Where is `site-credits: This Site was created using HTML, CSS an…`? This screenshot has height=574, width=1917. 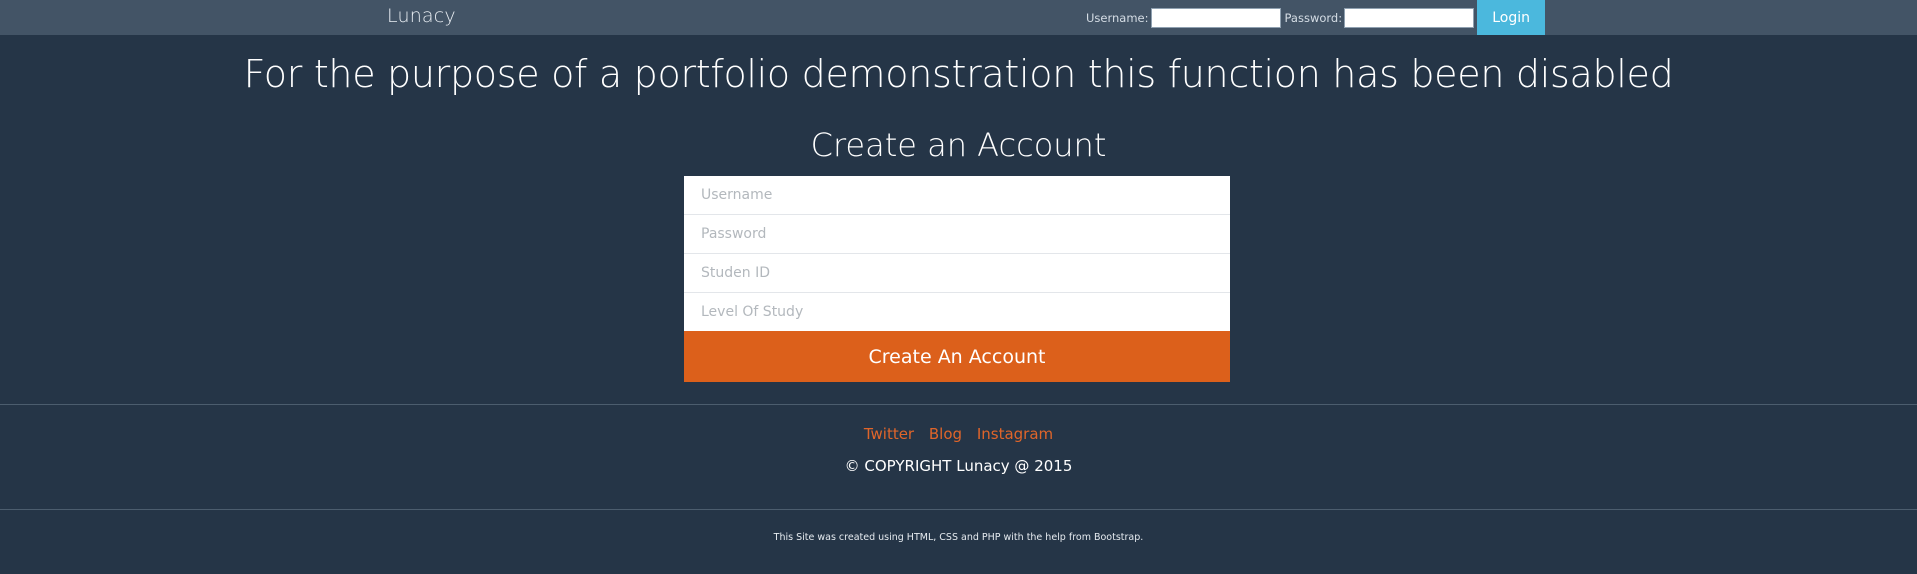
site-credits: This Site was created using HTML, CSS an… is located at coordinates (958, 537).